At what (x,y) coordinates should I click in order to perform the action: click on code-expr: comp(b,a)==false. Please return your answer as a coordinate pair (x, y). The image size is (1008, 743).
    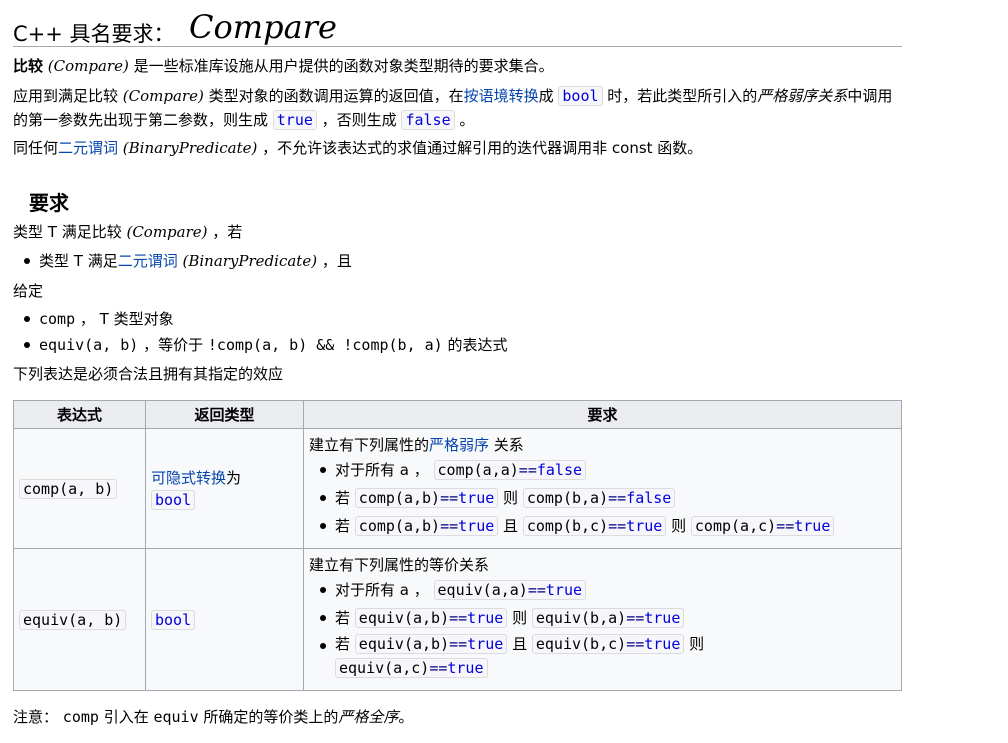
    Looking at the image, I should click on (599, 498).